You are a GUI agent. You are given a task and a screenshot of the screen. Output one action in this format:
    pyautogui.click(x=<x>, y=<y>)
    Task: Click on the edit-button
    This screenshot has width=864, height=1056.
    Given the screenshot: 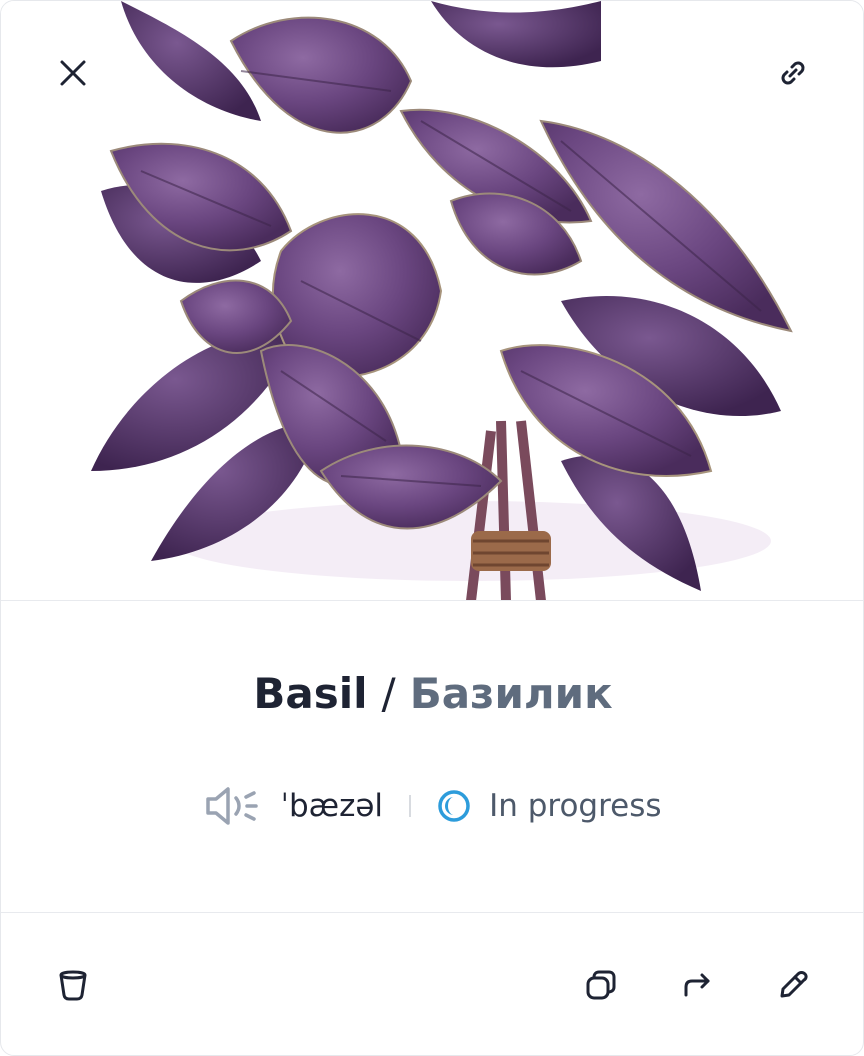 What is the action you would take?
    pyautogui.click(x=793, y=985)
    